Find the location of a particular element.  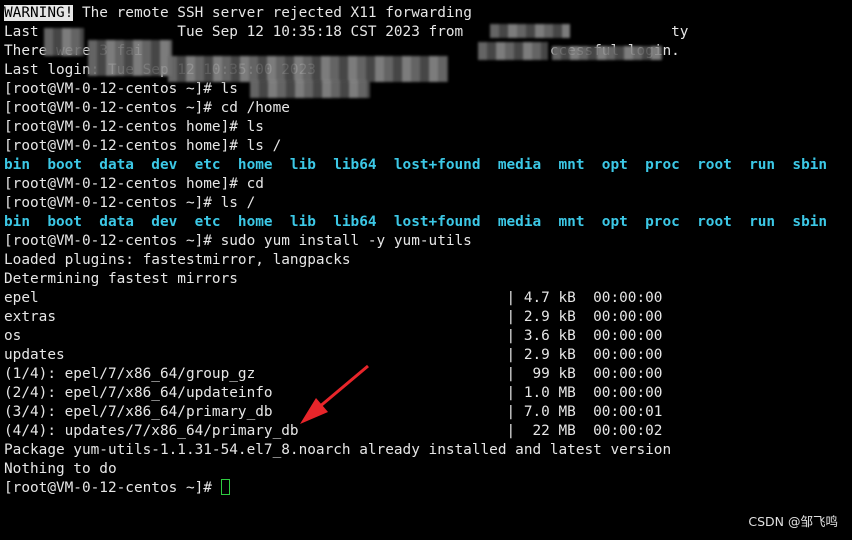

annotation-arrow is located at coordinates (334, 394).